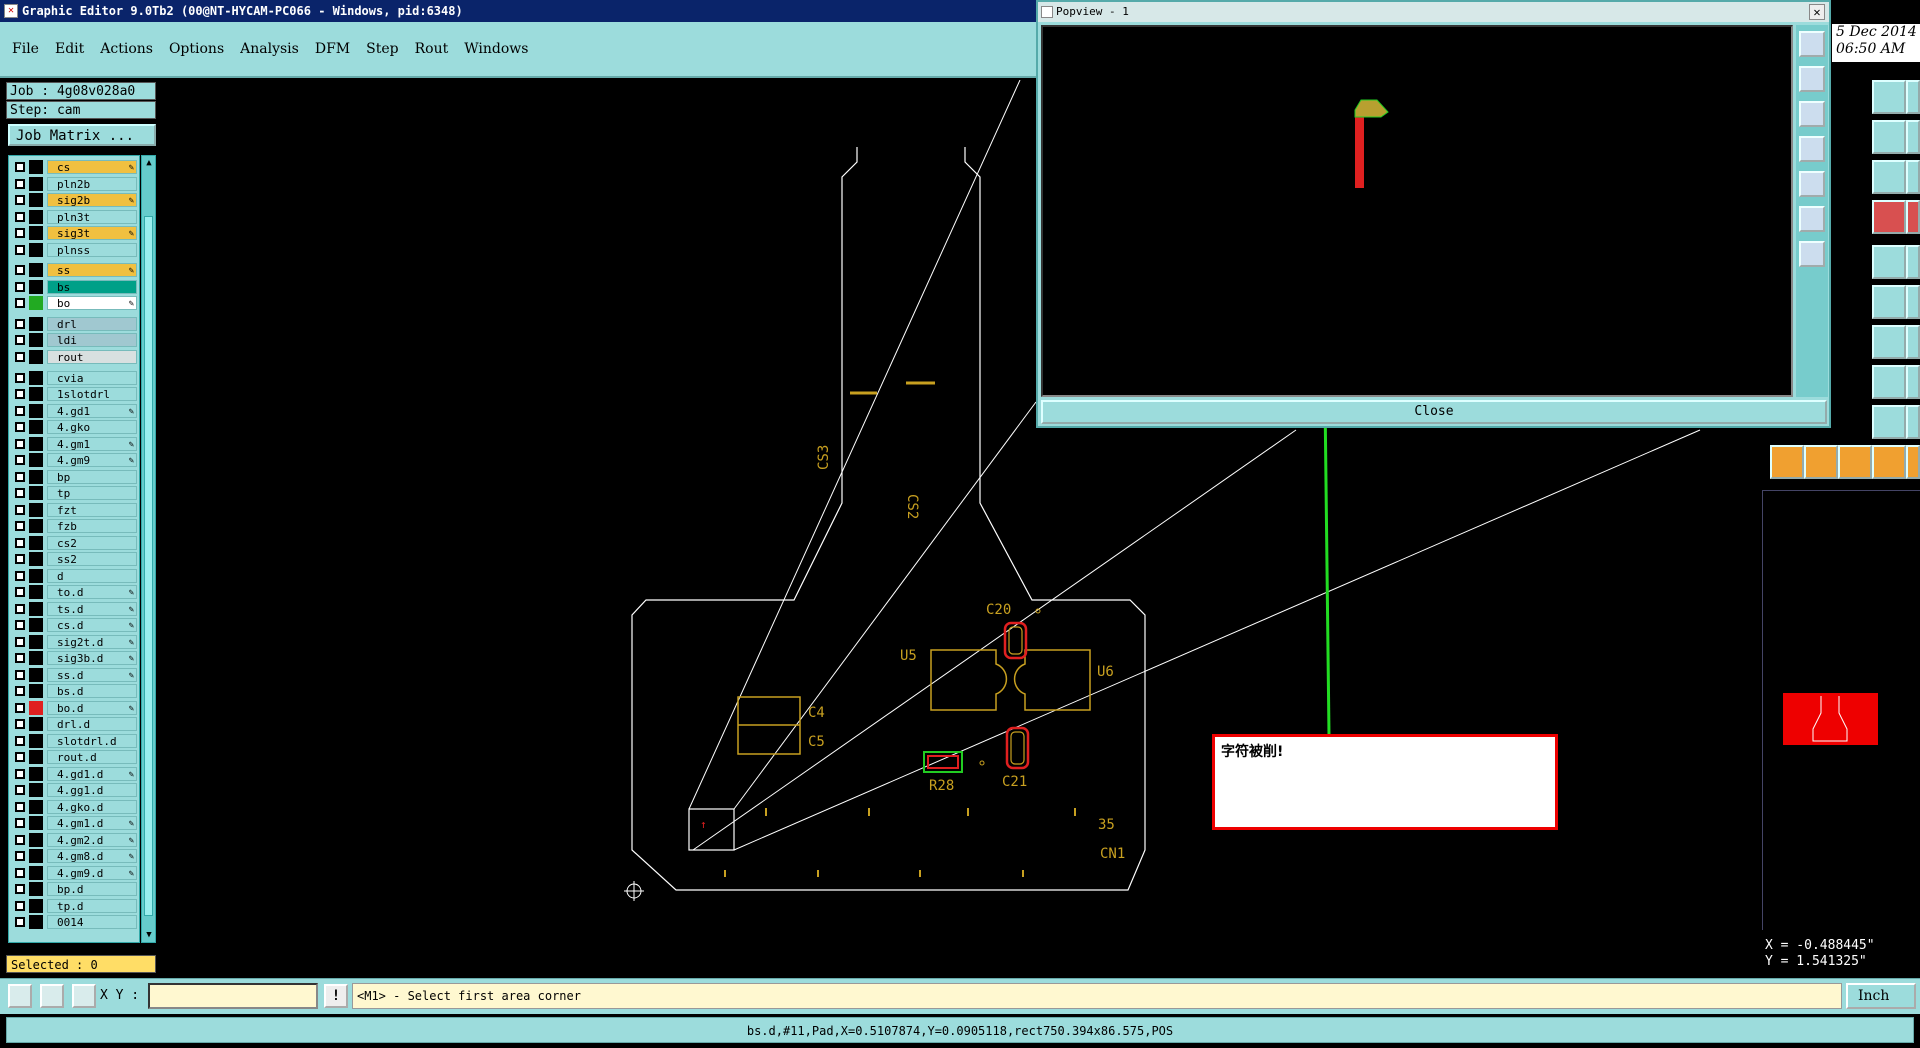  I want to click on layer-row: pln3t, so click(75, 216).